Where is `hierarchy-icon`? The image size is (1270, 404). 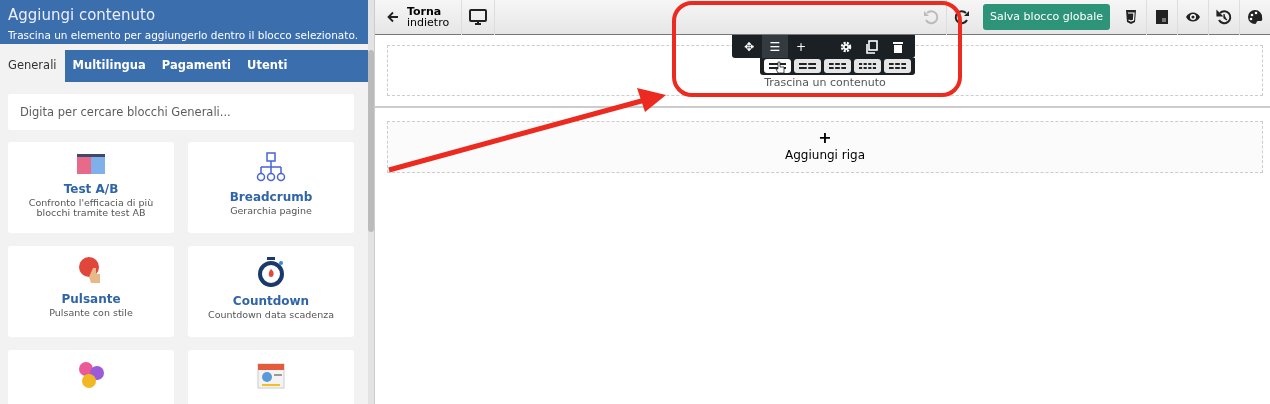
hierarchy-icon is located at coordinates (271, 167).